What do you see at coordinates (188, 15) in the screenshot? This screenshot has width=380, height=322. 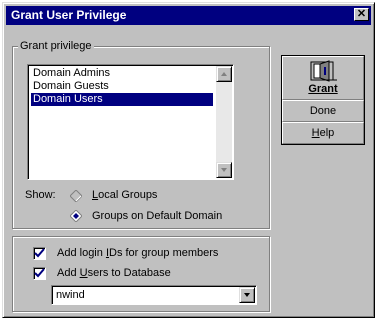 I see `title-bar: Grant User Privilege ✕` at bounding box center [188, 15].